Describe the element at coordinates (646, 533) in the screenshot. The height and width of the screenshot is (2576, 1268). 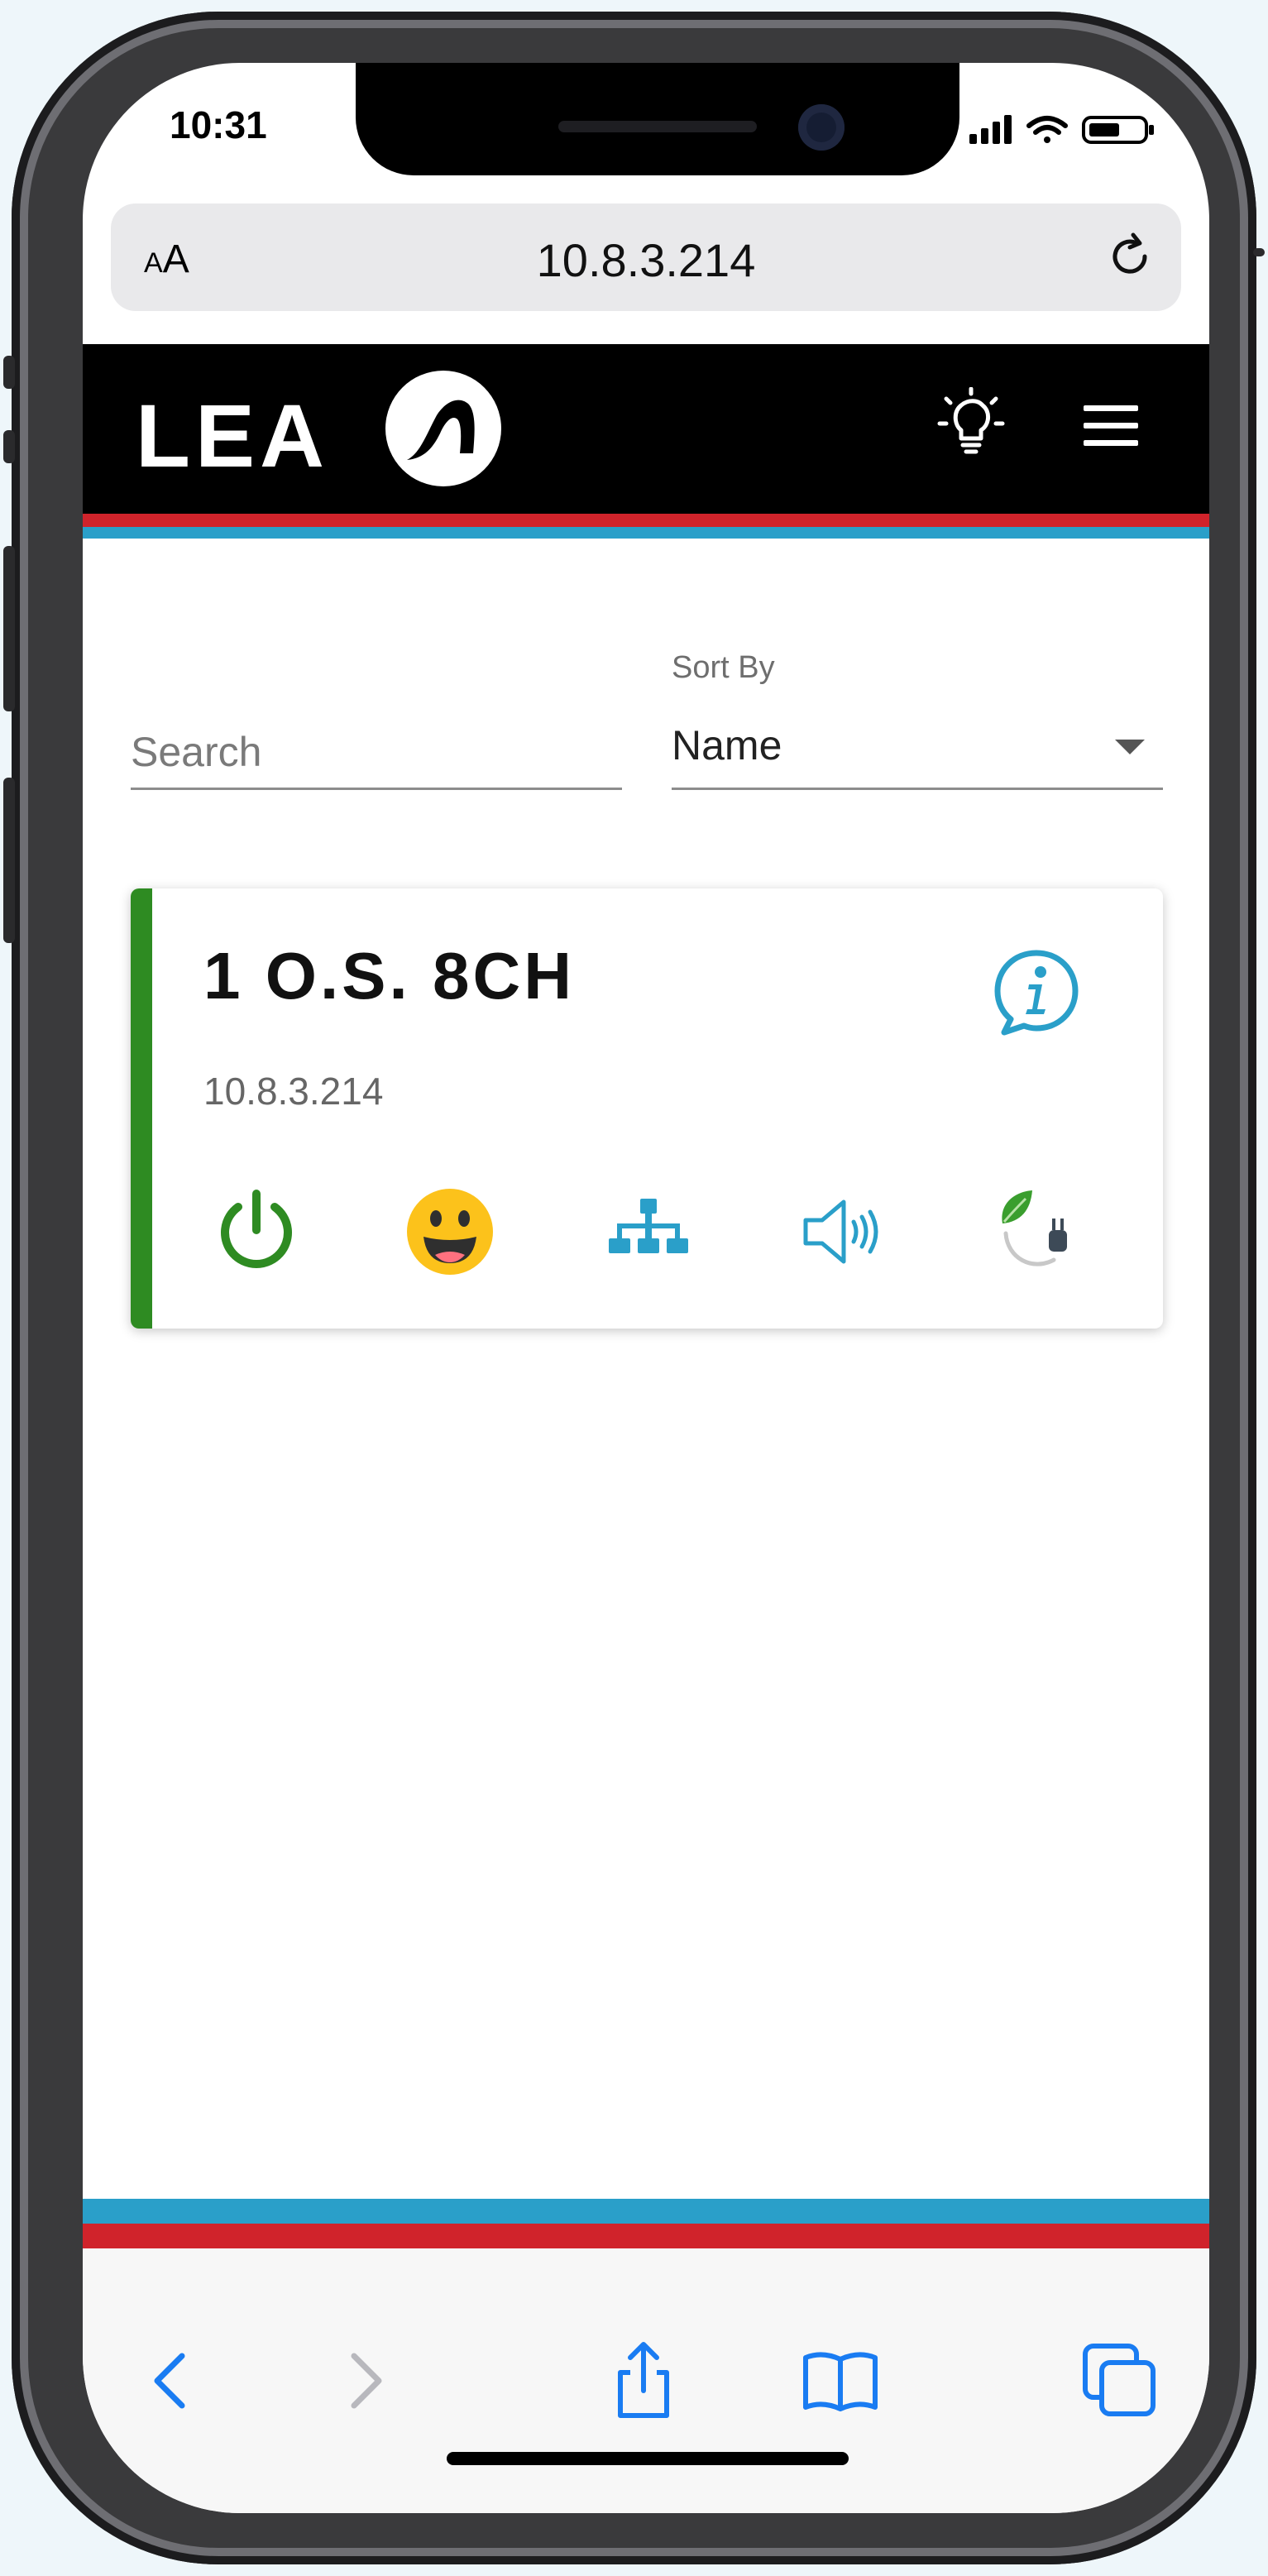
I see `header-blue-stripe` at that location.